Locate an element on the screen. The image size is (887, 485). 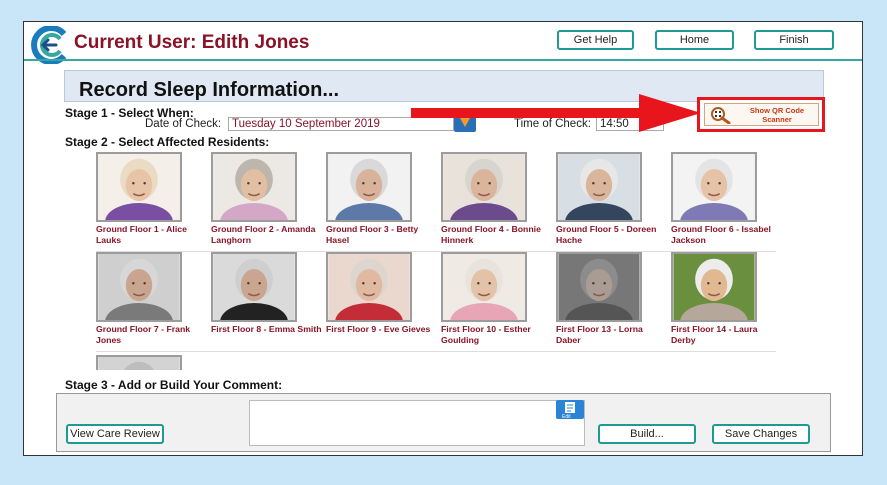
resident-card: Ground Floor 2 - Amanda Langhorn is located at coordinates (266, 201).